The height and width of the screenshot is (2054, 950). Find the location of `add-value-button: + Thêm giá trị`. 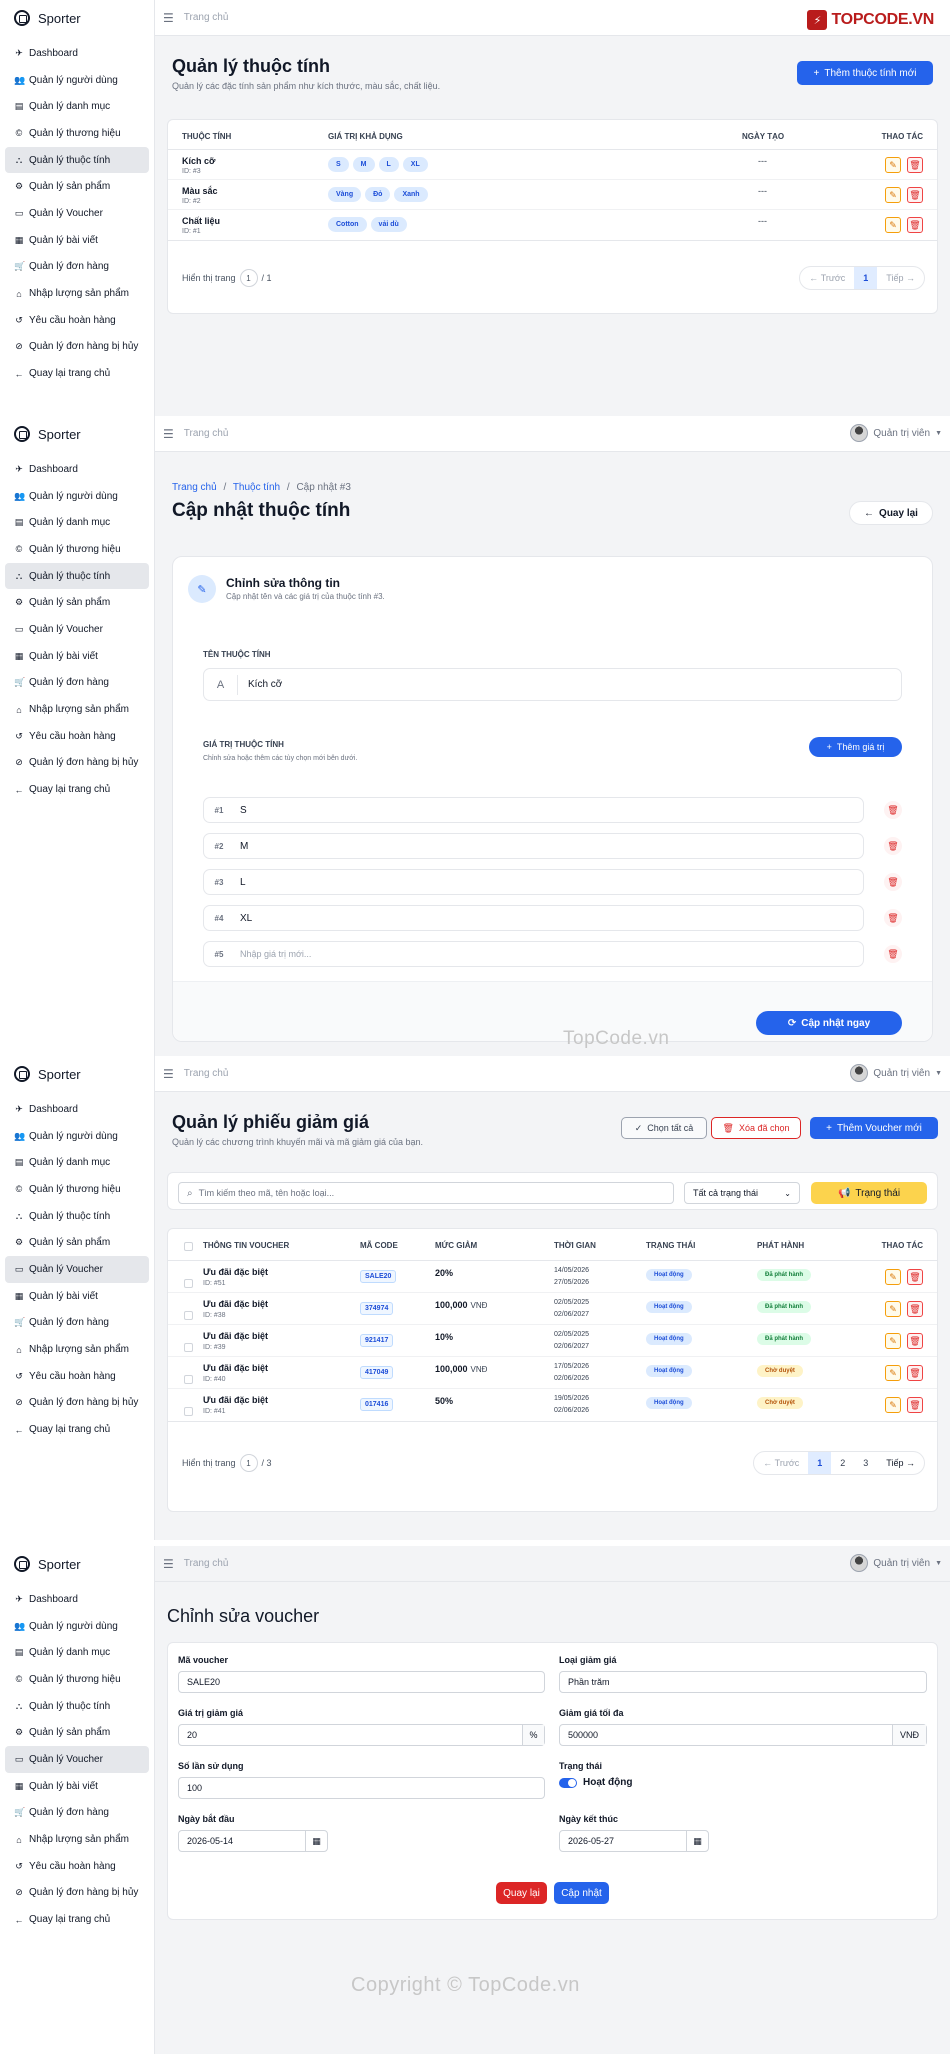

add-value-button: + Thêm giá trị is located at coordinates (855, 747).